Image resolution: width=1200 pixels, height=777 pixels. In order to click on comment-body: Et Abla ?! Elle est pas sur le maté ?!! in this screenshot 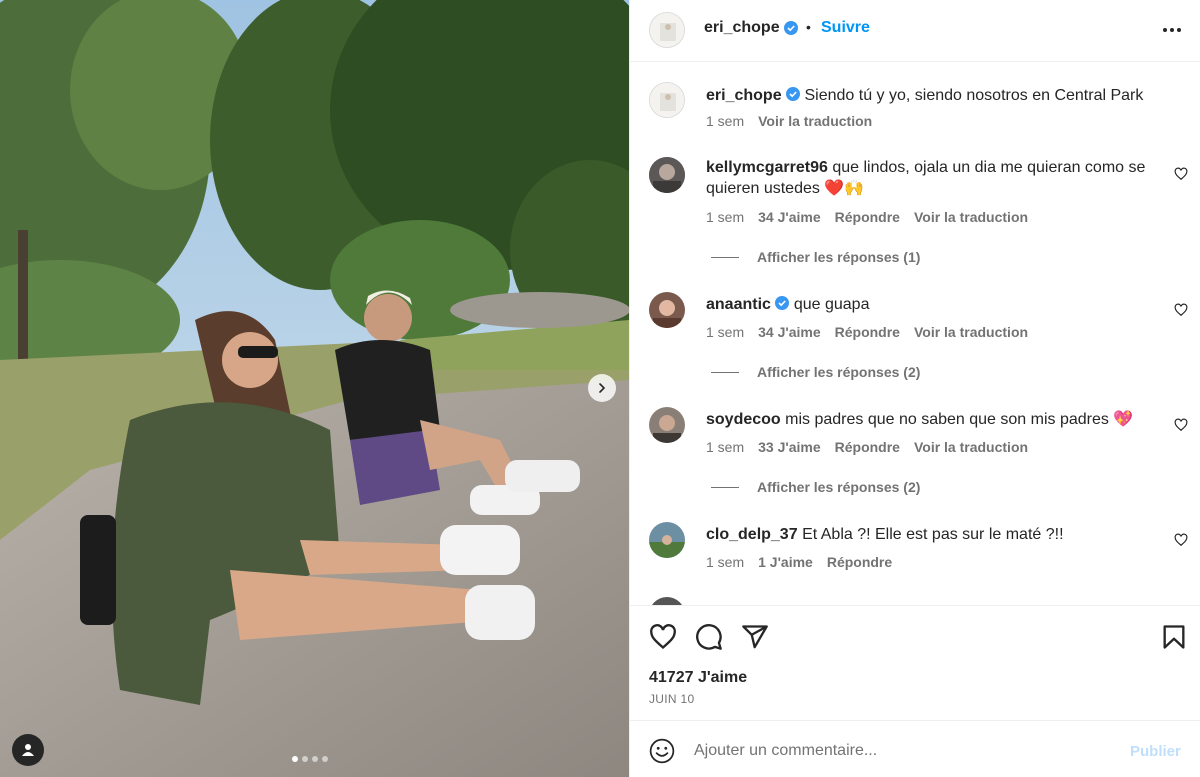, I will do `click(933, 534)`.